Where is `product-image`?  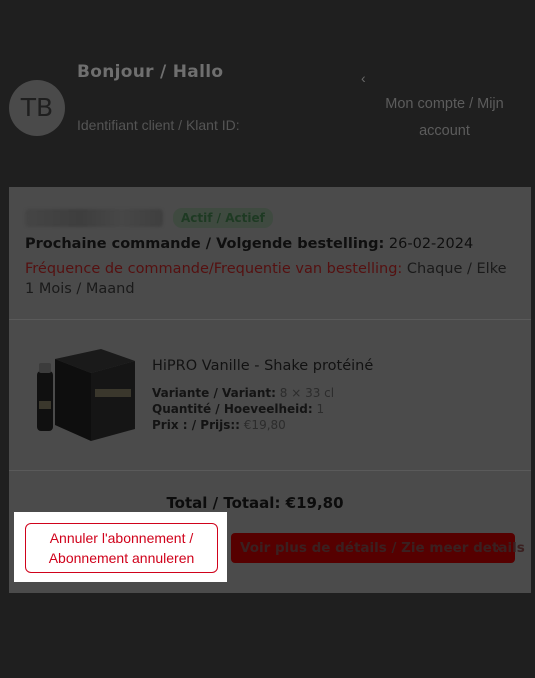
product-image is located at coordinates (86, 395).